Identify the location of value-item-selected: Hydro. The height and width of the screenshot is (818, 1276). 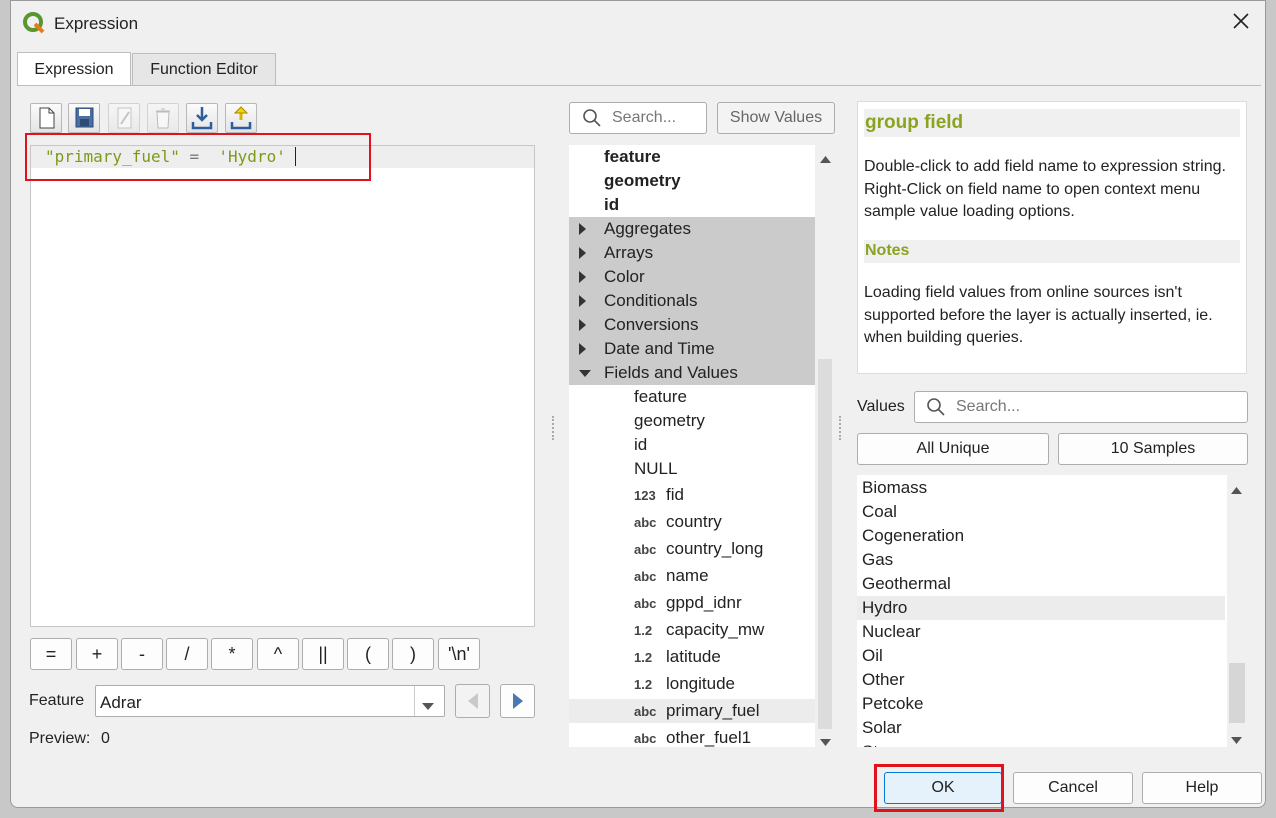
(1041, 608).